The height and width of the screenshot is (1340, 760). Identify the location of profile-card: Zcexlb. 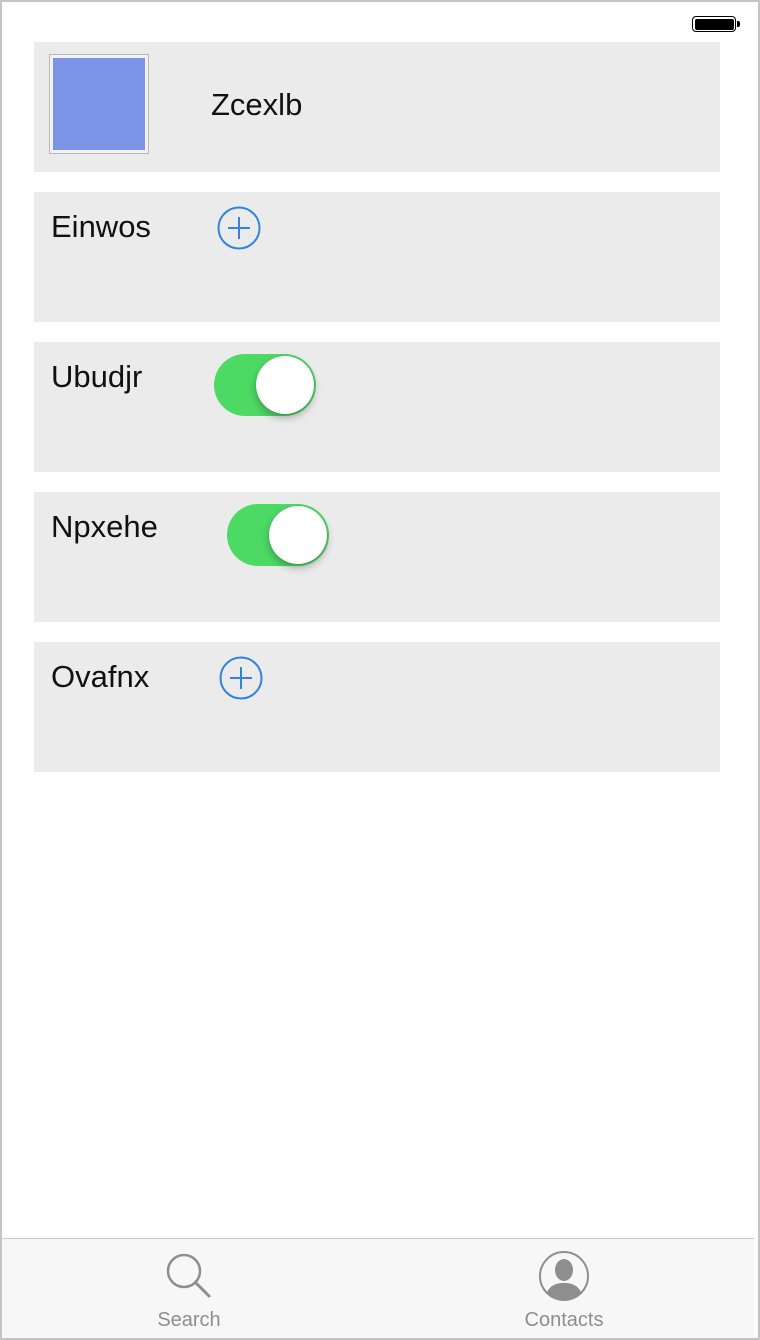
(377, 107).